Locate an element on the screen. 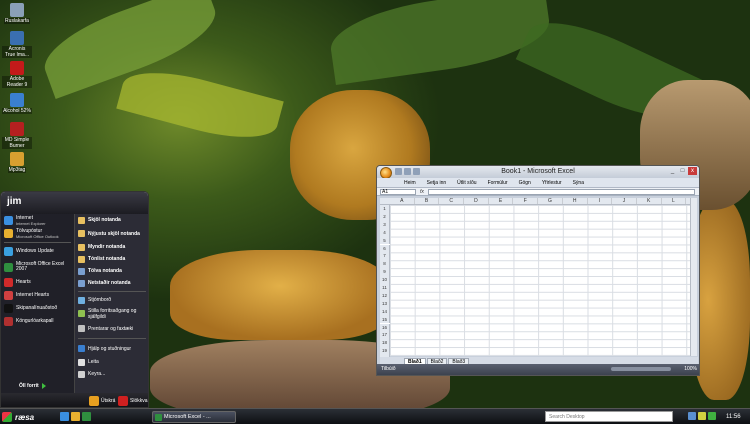 The height and width of the screenshot is (424, 750). start-menu-place: Leita is located at coordinates (111, 362).